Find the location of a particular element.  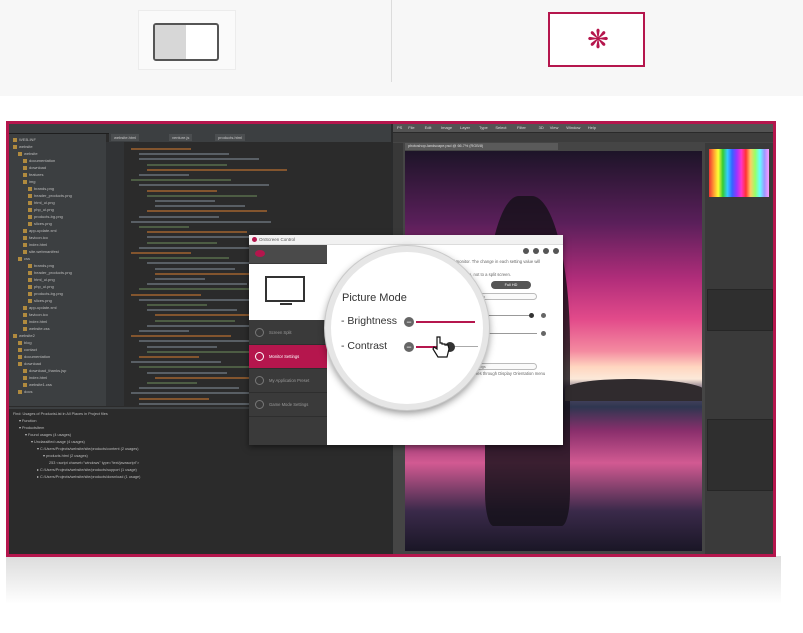

brightness-slider-fill is located at coordinates (445, 322).